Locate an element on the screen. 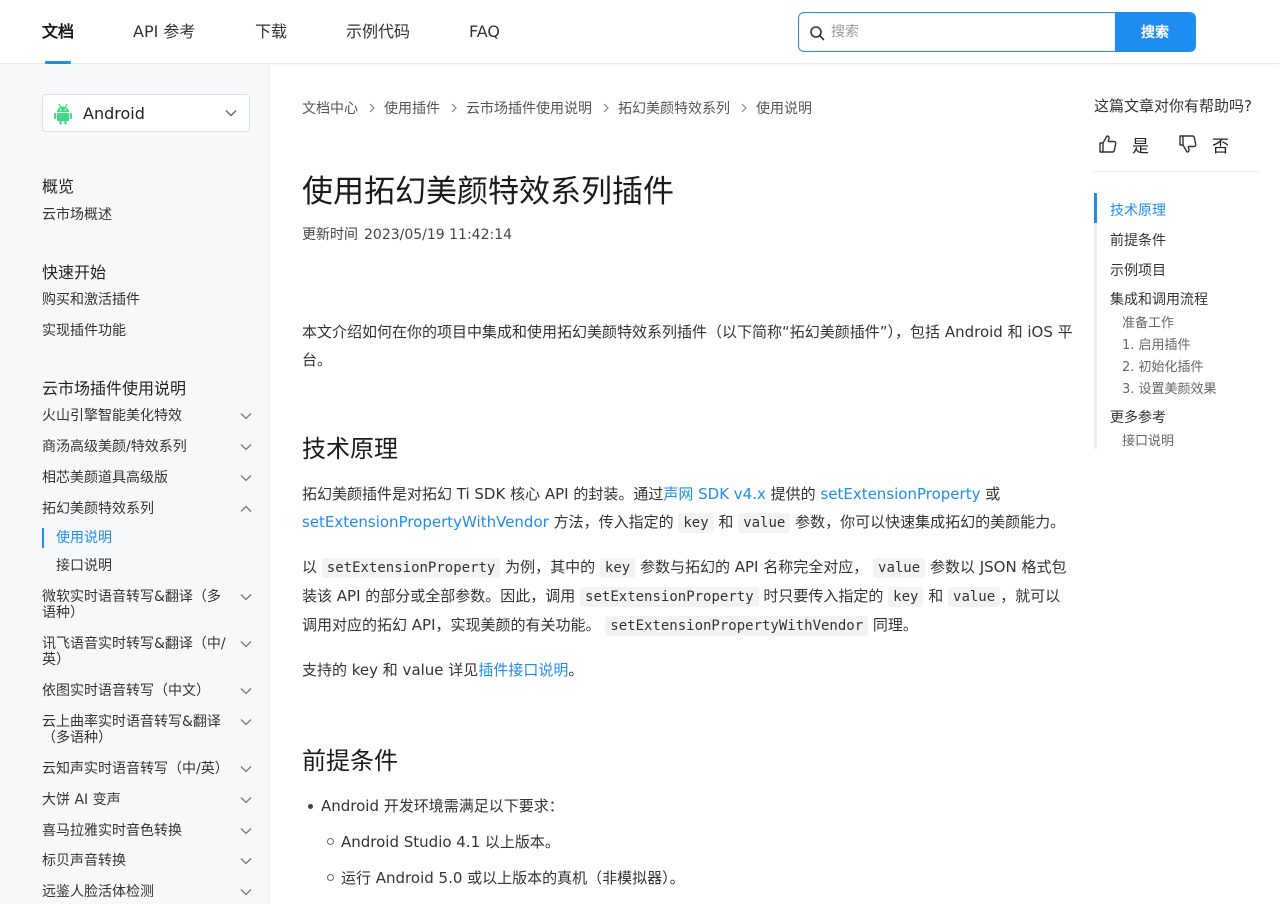 The width and height of the screenshot is (1280, 904). platform-label: Android is located at coordinates (114, 113).